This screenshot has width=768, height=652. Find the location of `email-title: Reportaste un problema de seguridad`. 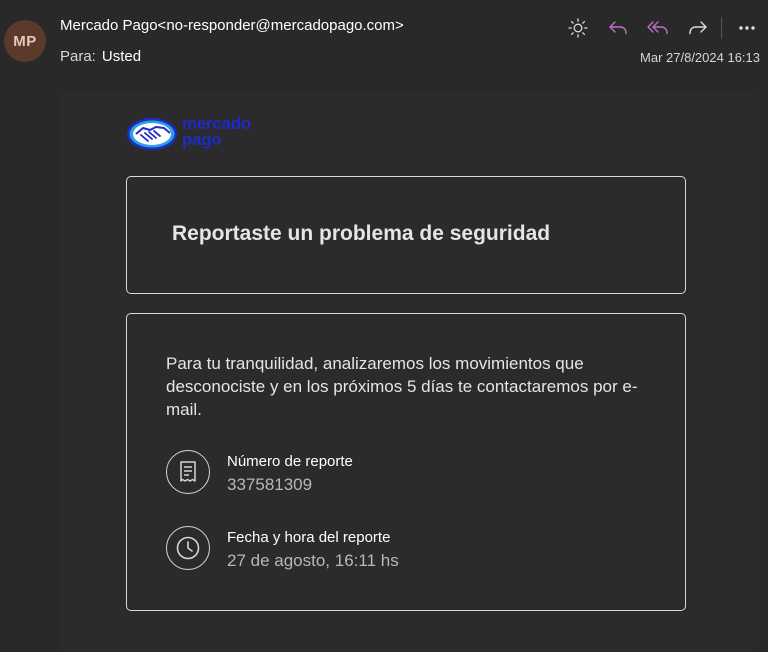

email-title: Reportaste un problema de seguridad is located at coordinates (361, 233).